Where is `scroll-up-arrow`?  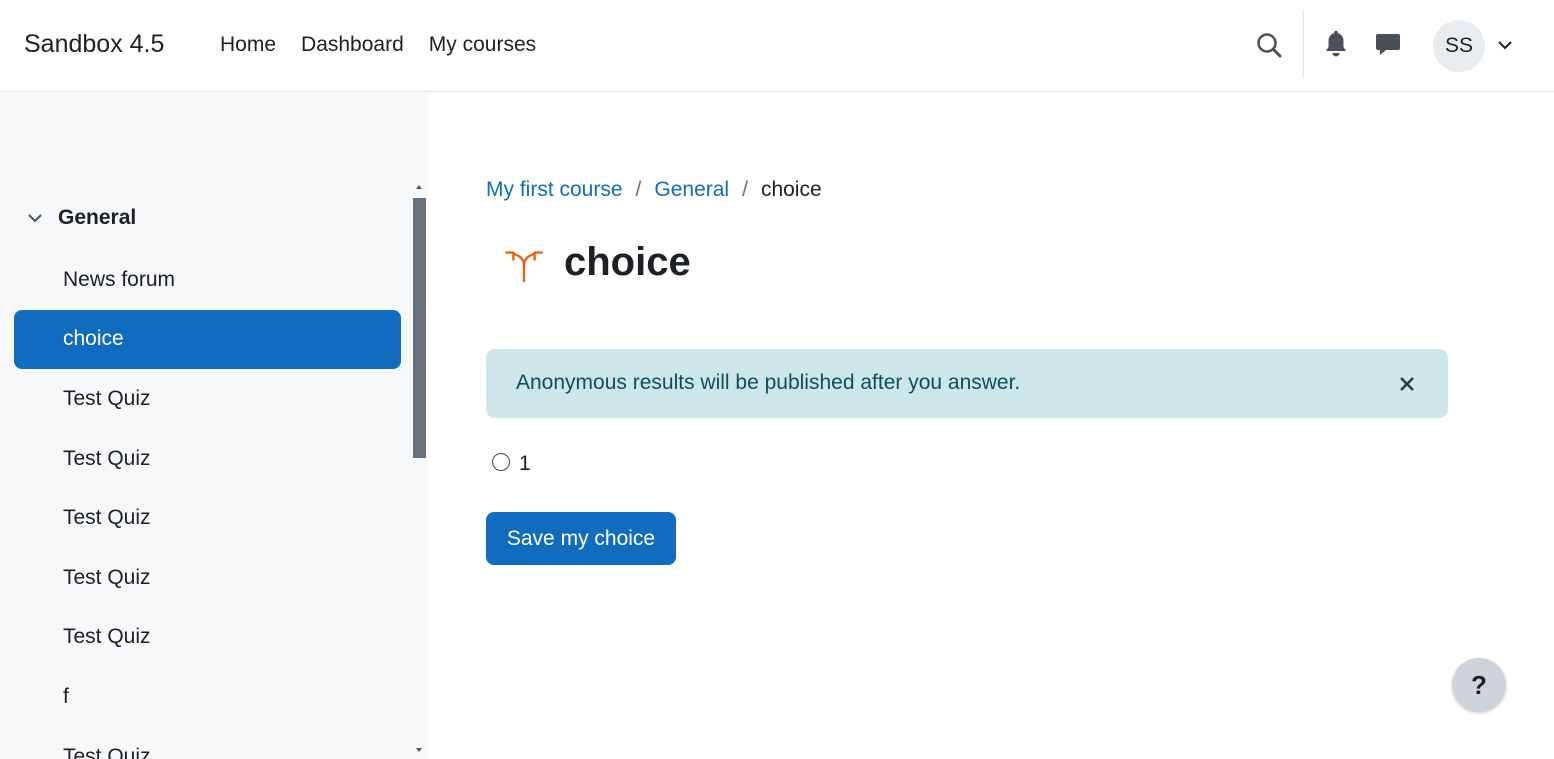
scroll-up-arrow is located at coordinates (419, 187).